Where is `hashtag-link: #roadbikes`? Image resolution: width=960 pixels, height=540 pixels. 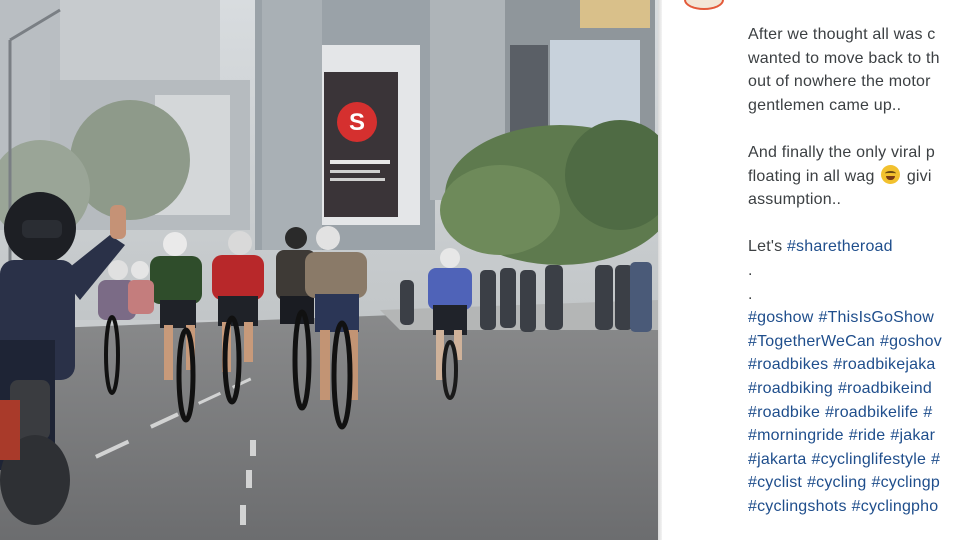 hashtag-link: #roadbikes is located at coordinates (788, 364).